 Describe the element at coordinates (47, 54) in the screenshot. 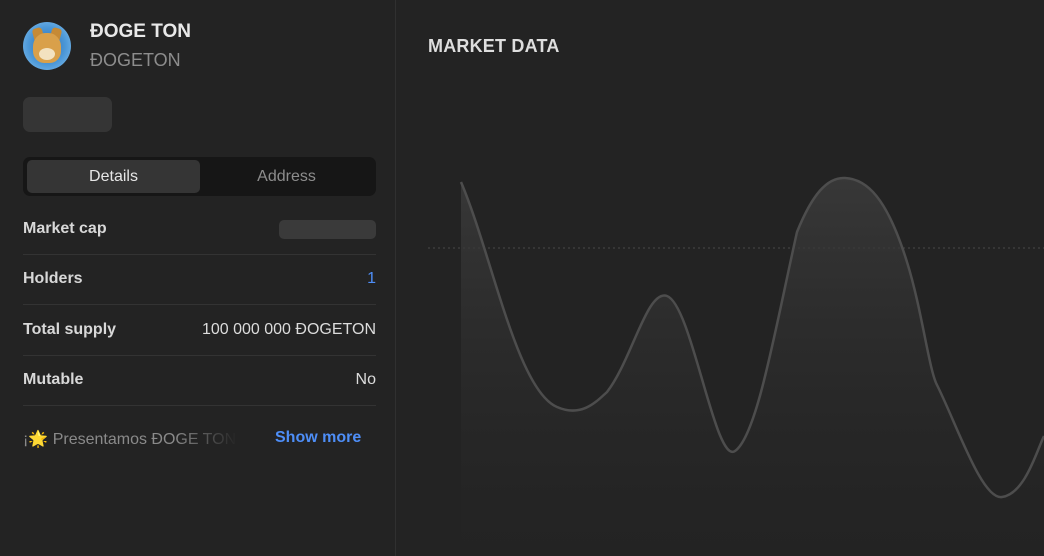

I see `avatar-muzzle` at that location.